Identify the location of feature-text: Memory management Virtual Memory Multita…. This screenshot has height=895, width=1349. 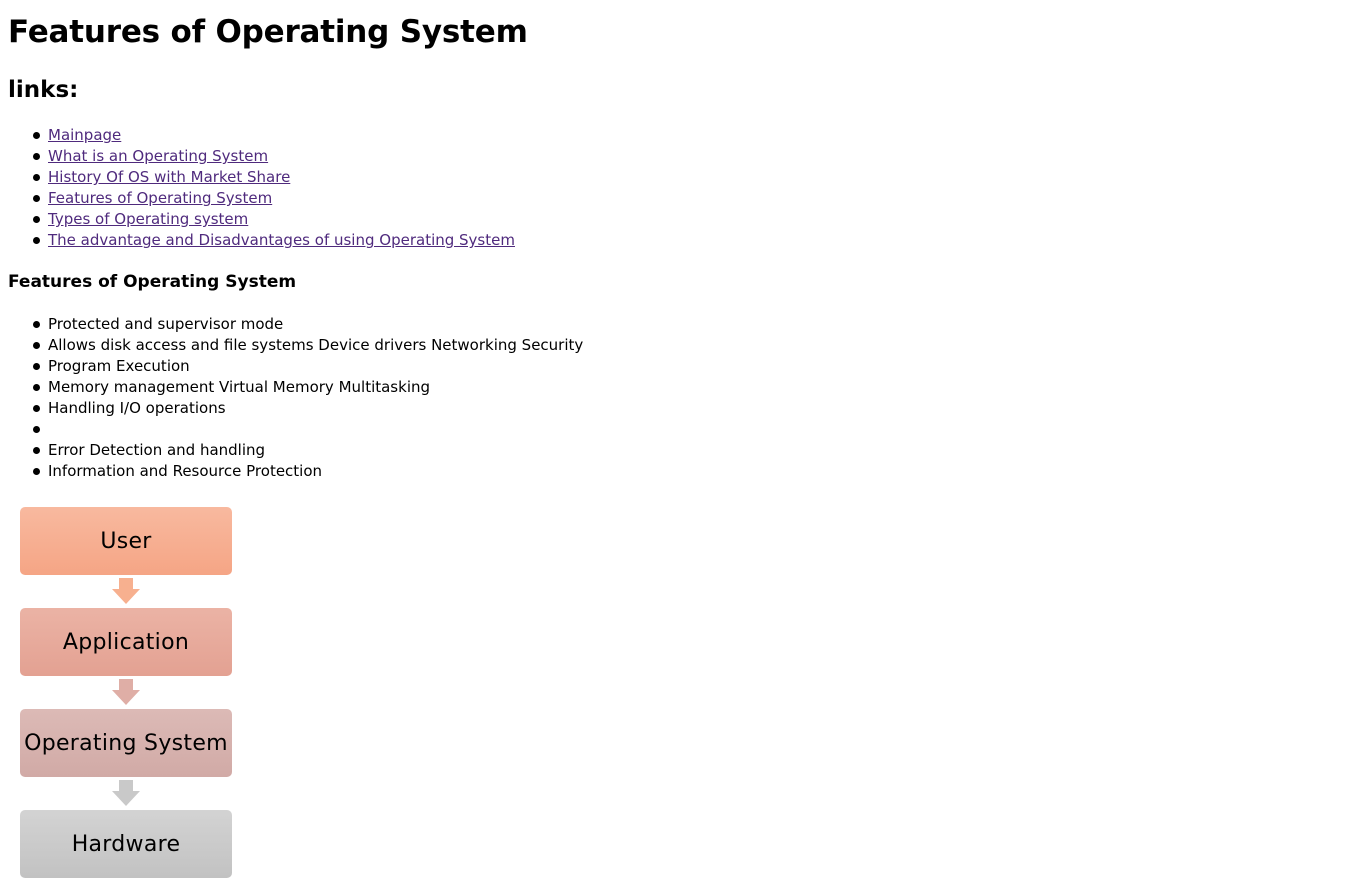
(239, 387).